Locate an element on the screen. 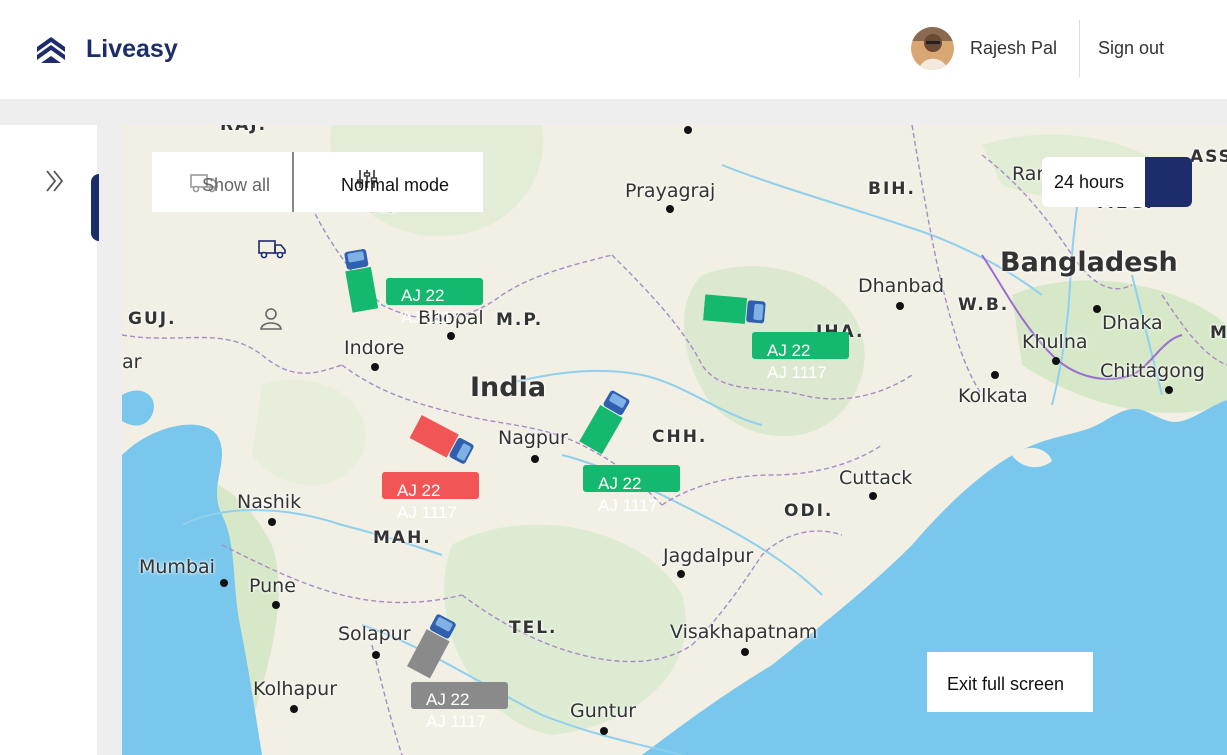  sidebar-gap is located at coordinates (109, 440).